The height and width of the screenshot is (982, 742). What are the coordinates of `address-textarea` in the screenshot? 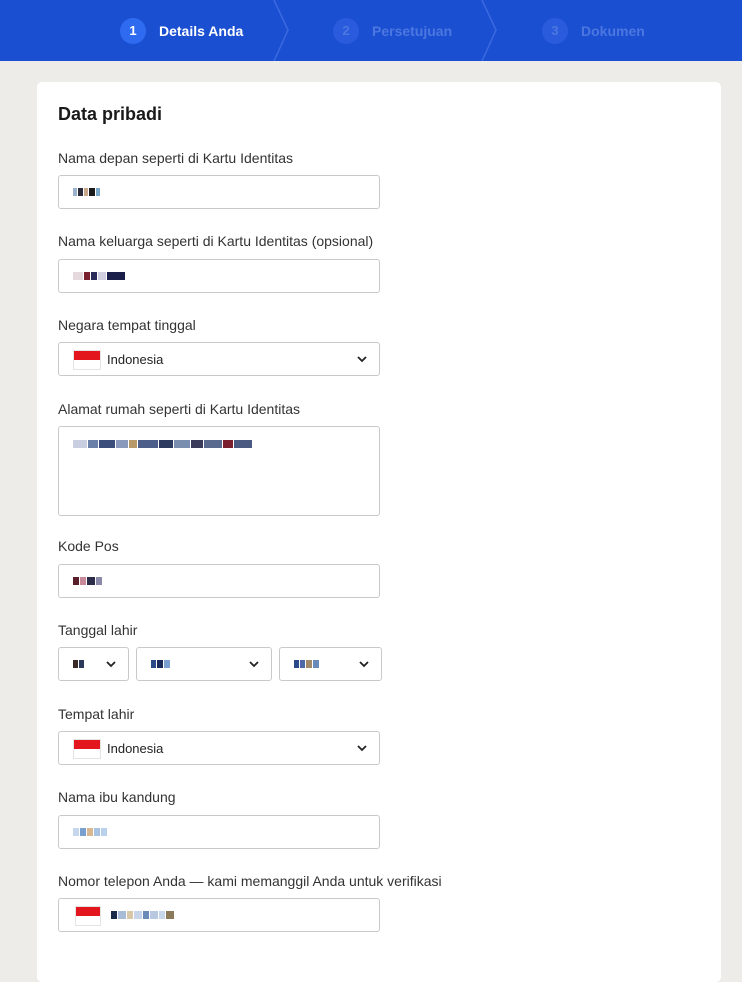 It's located at (219, 471).